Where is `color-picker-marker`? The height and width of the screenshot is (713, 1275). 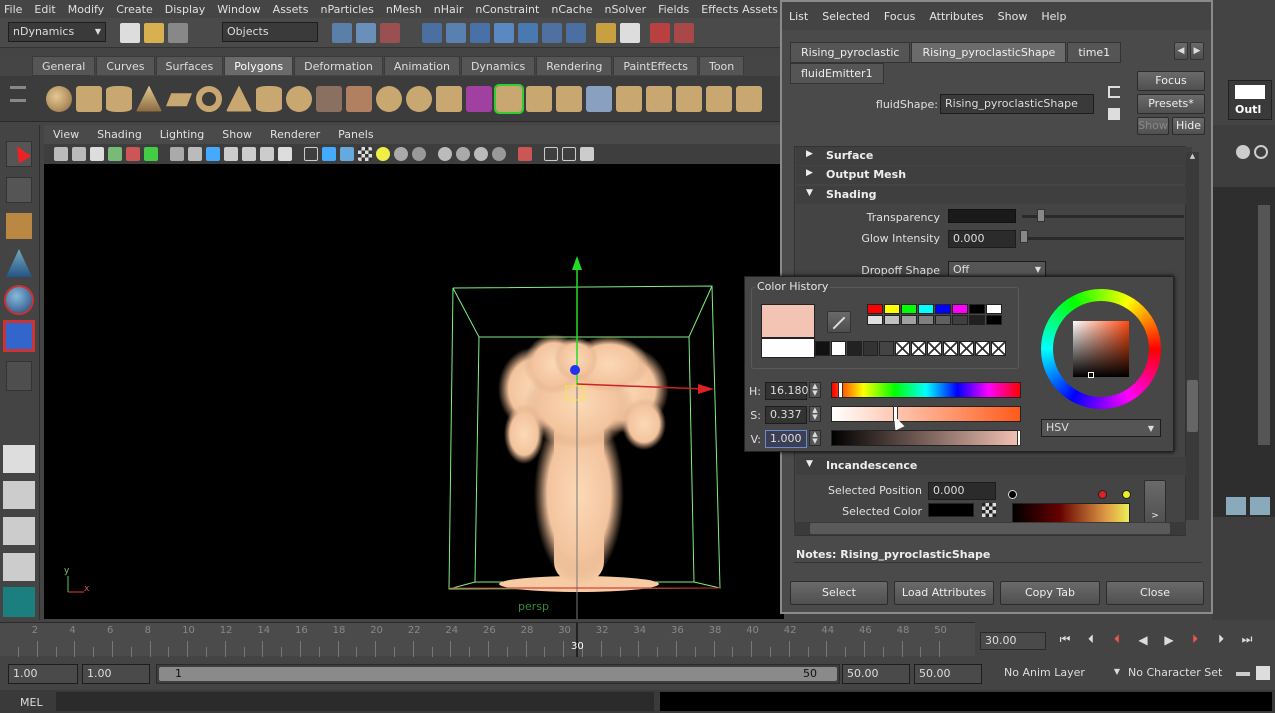 color-picker-marker is located at coordinates (1091, 375).